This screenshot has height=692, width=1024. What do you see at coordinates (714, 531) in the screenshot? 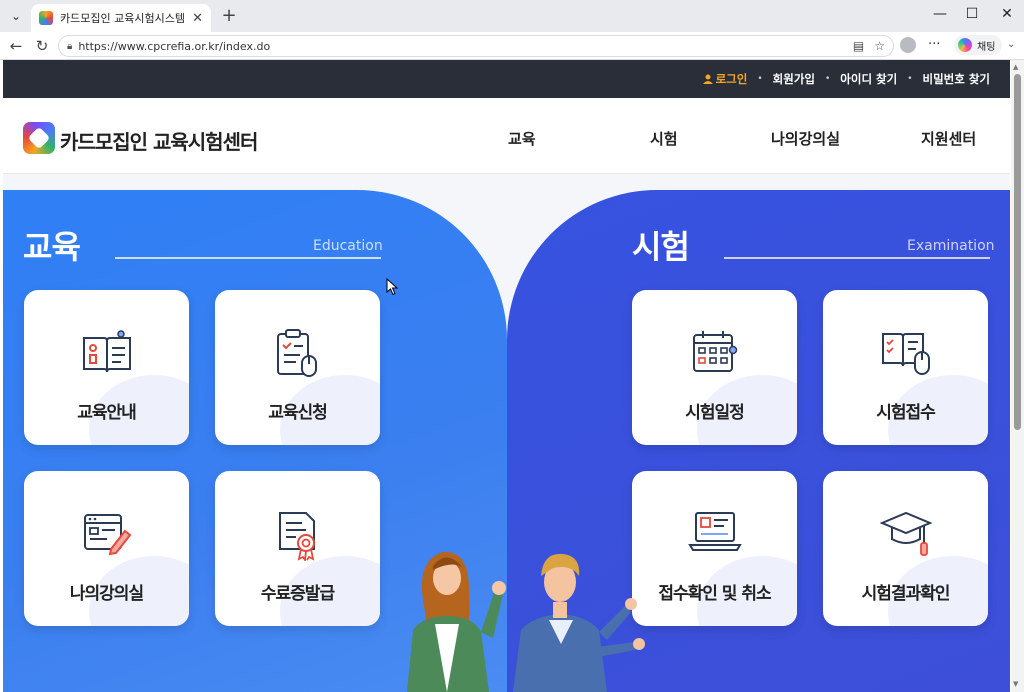
I see `laptop-form-icon` at bounding box center [714, 531].